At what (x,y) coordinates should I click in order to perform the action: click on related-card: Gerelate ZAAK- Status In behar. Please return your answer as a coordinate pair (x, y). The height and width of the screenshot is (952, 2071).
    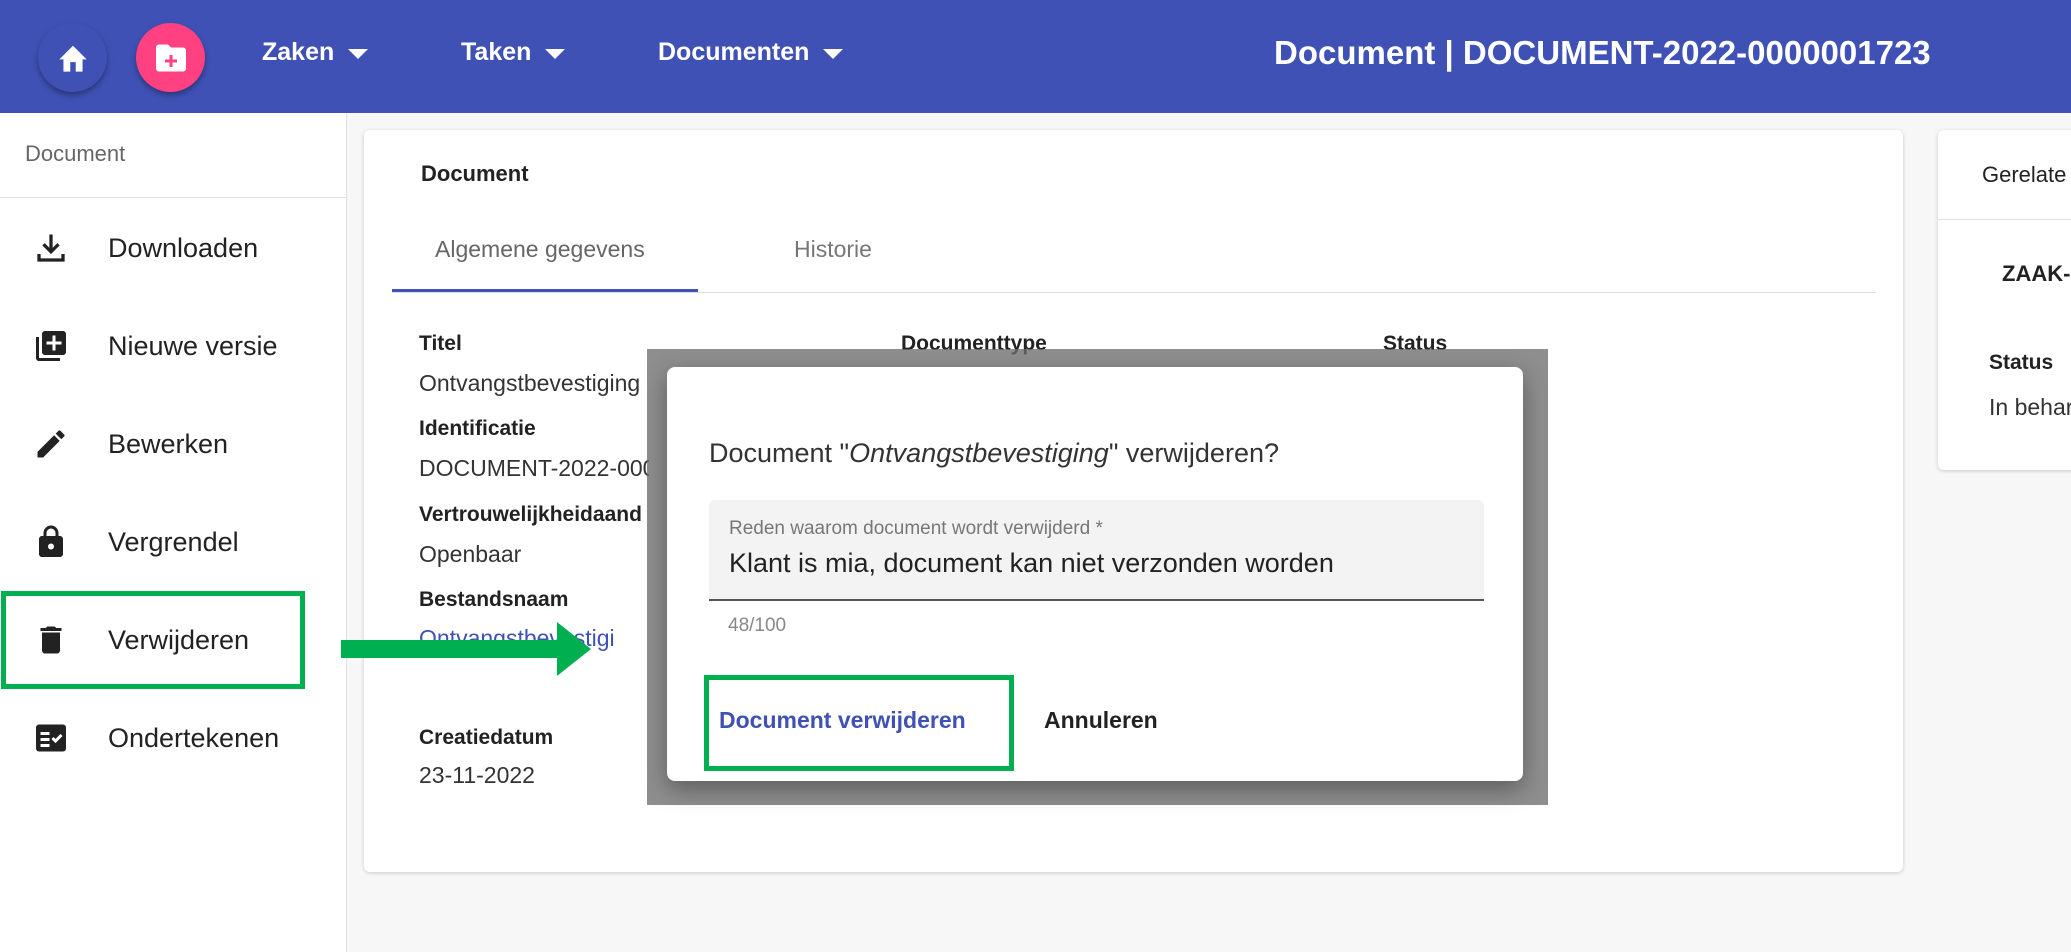
    Looking at the image, I should click on (2004, 300).